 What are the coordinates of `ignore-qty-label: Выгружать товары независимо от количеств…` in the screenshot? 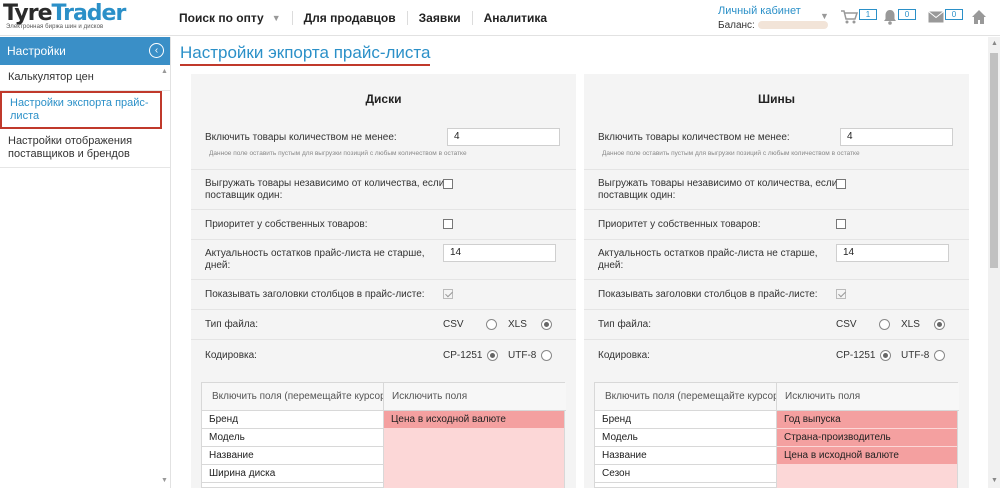 It's located at (718, 189).